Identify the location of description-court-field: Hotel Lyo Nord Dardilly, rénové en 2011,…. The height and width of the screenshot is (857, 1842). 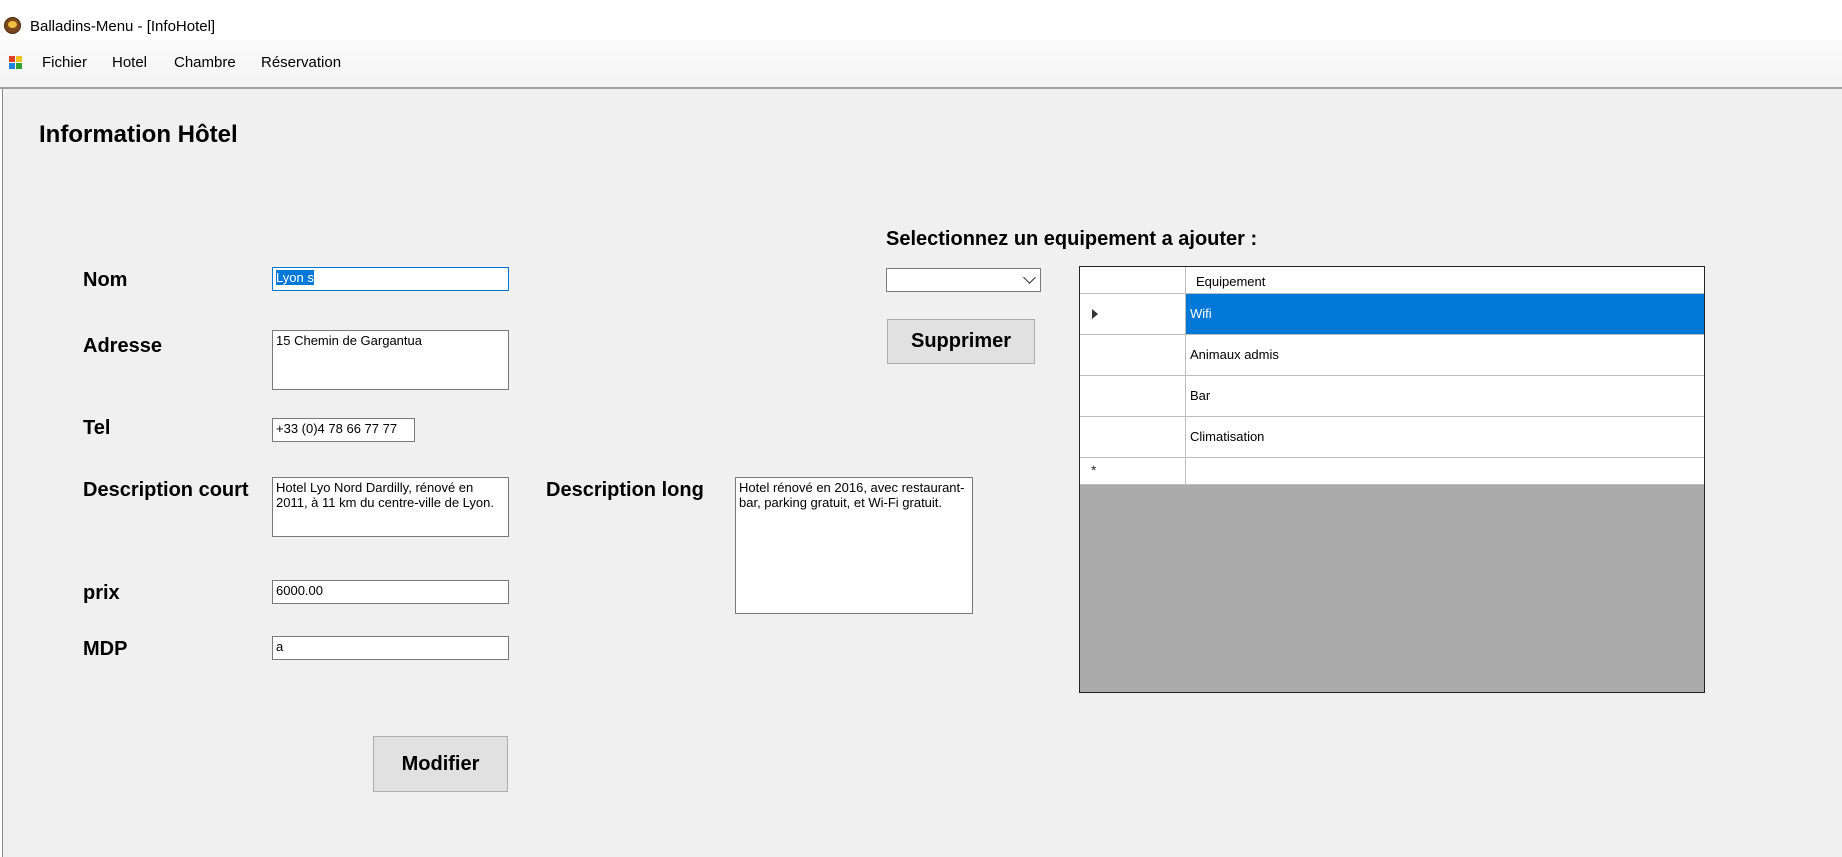
(390, 507).